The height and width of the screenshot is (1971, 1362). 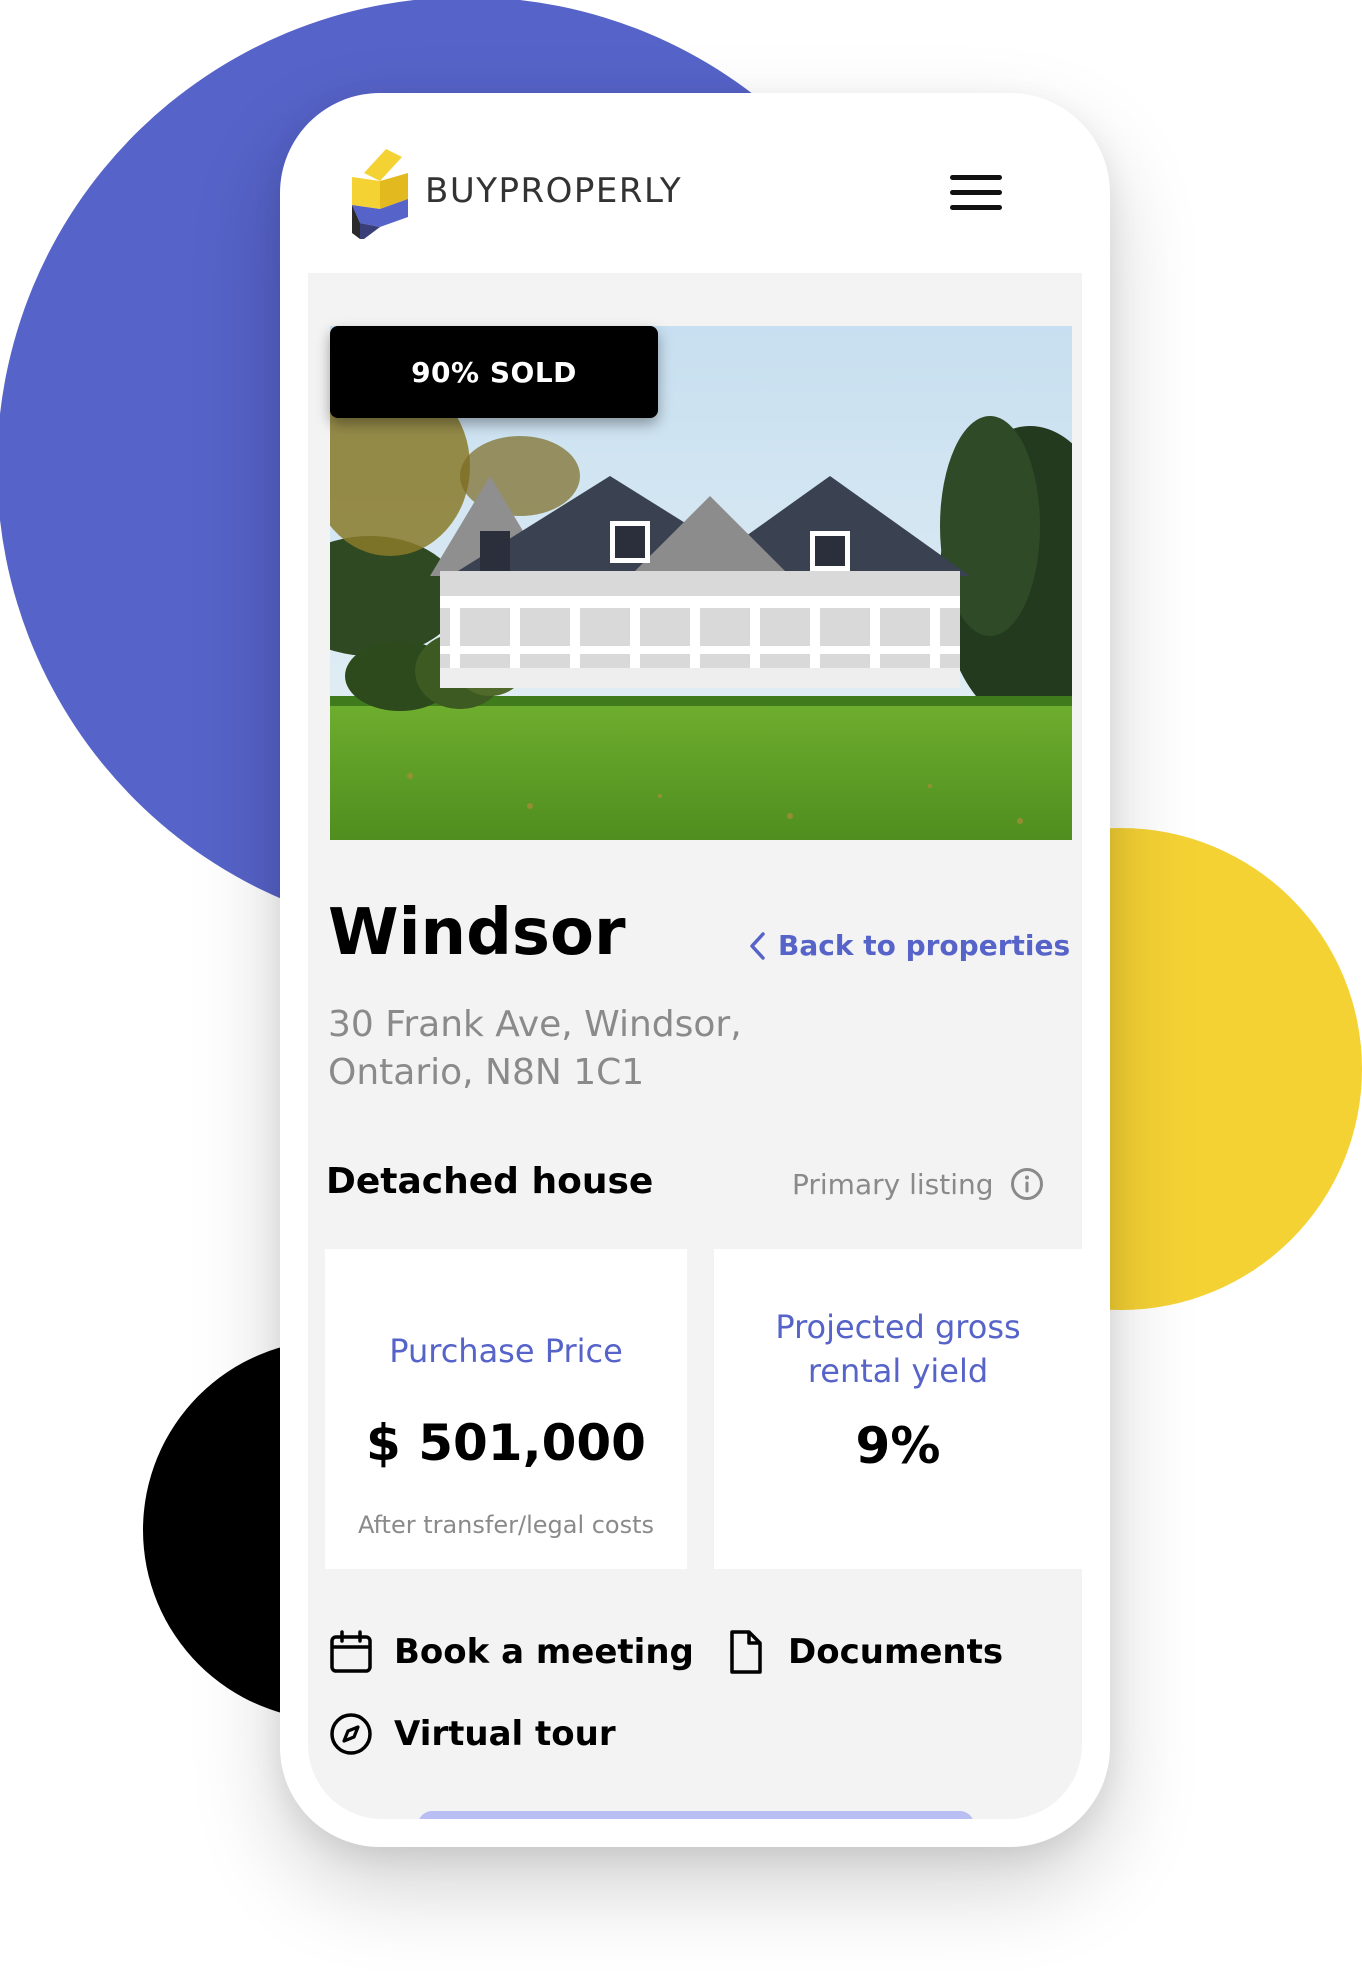 What do you see at coordinates (1027, 1184) in the screenshot?
I see `info-icon` at bounding box center [1027, 1184].